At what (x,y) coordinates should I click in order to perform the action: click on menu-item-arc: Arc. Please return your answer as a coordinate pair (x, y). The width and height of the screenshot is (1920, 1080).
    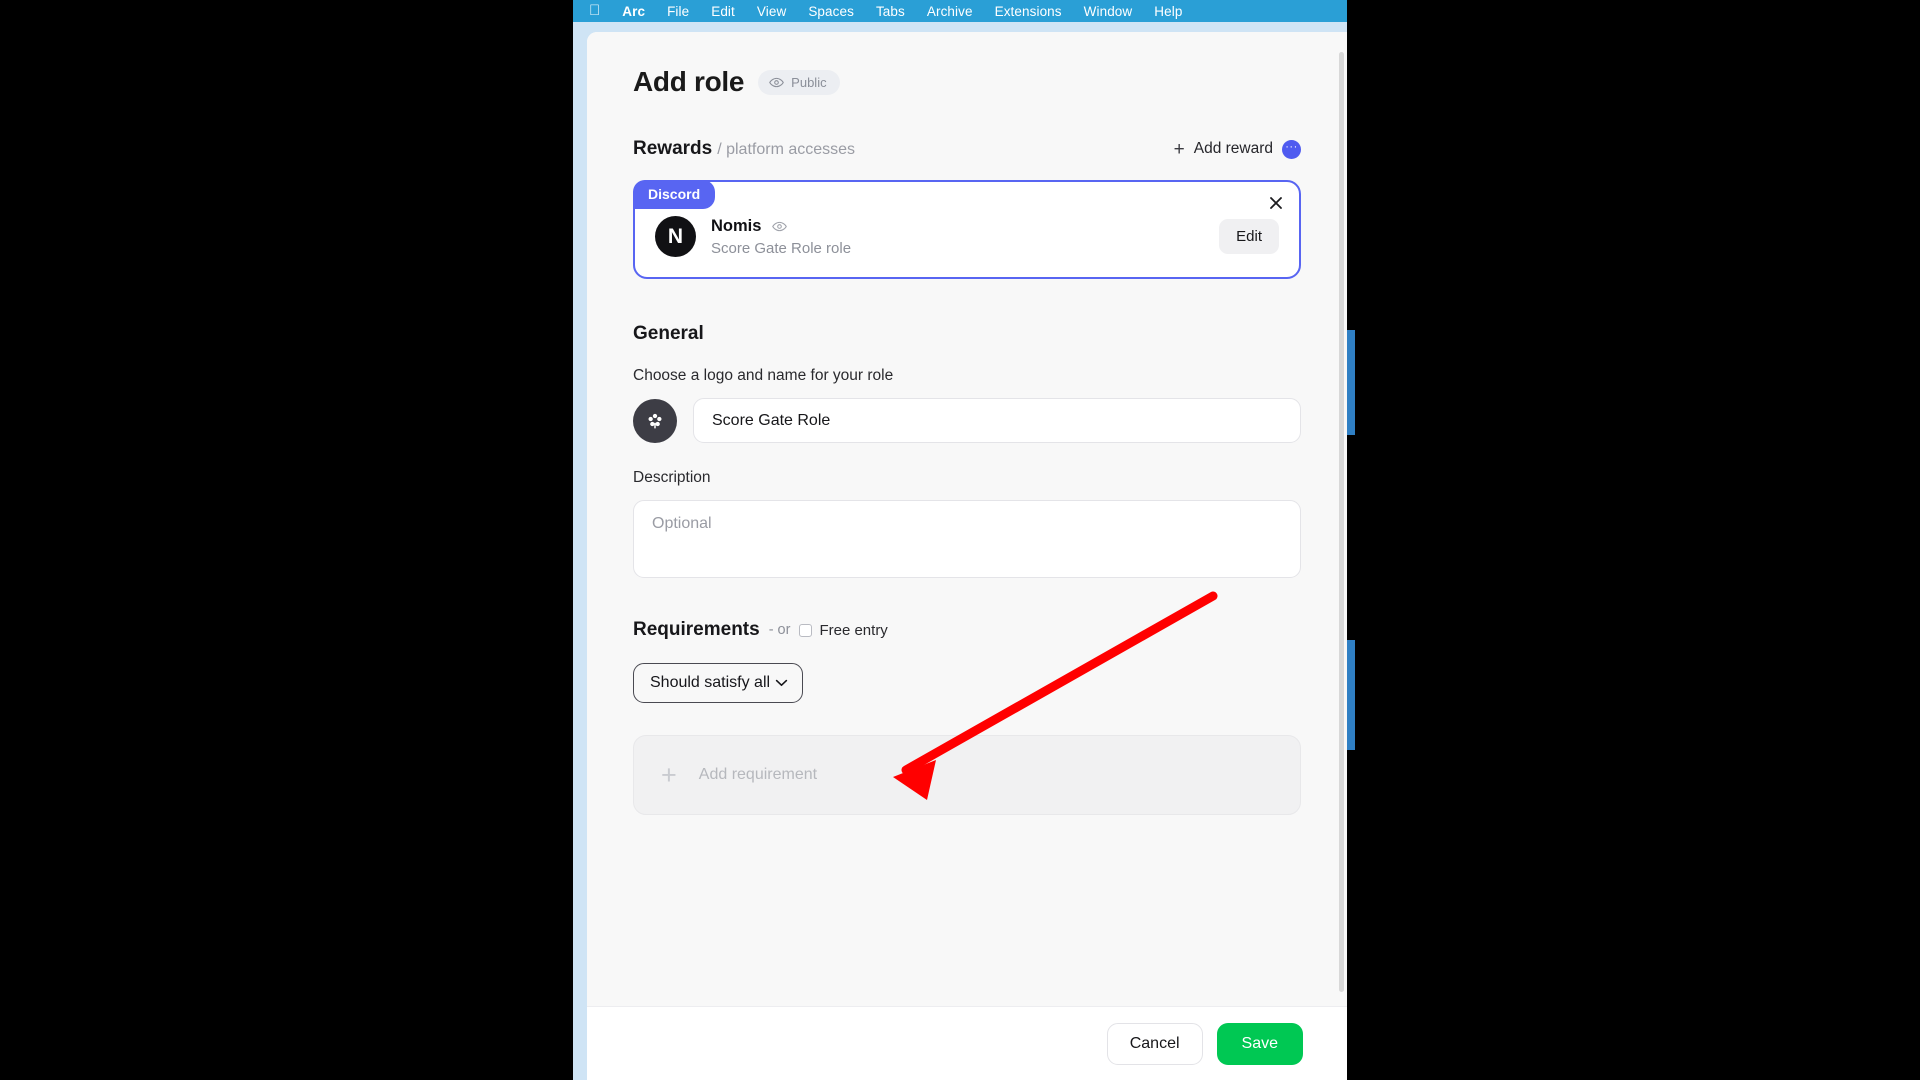
    Looking at the image, I should click on (633, 11).